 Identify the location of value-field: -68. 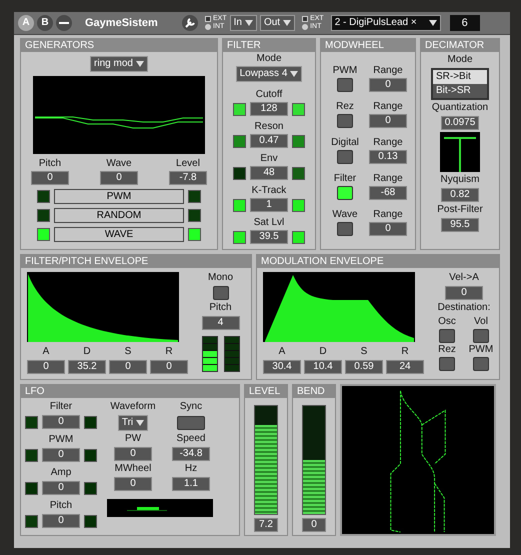
(388, 193).